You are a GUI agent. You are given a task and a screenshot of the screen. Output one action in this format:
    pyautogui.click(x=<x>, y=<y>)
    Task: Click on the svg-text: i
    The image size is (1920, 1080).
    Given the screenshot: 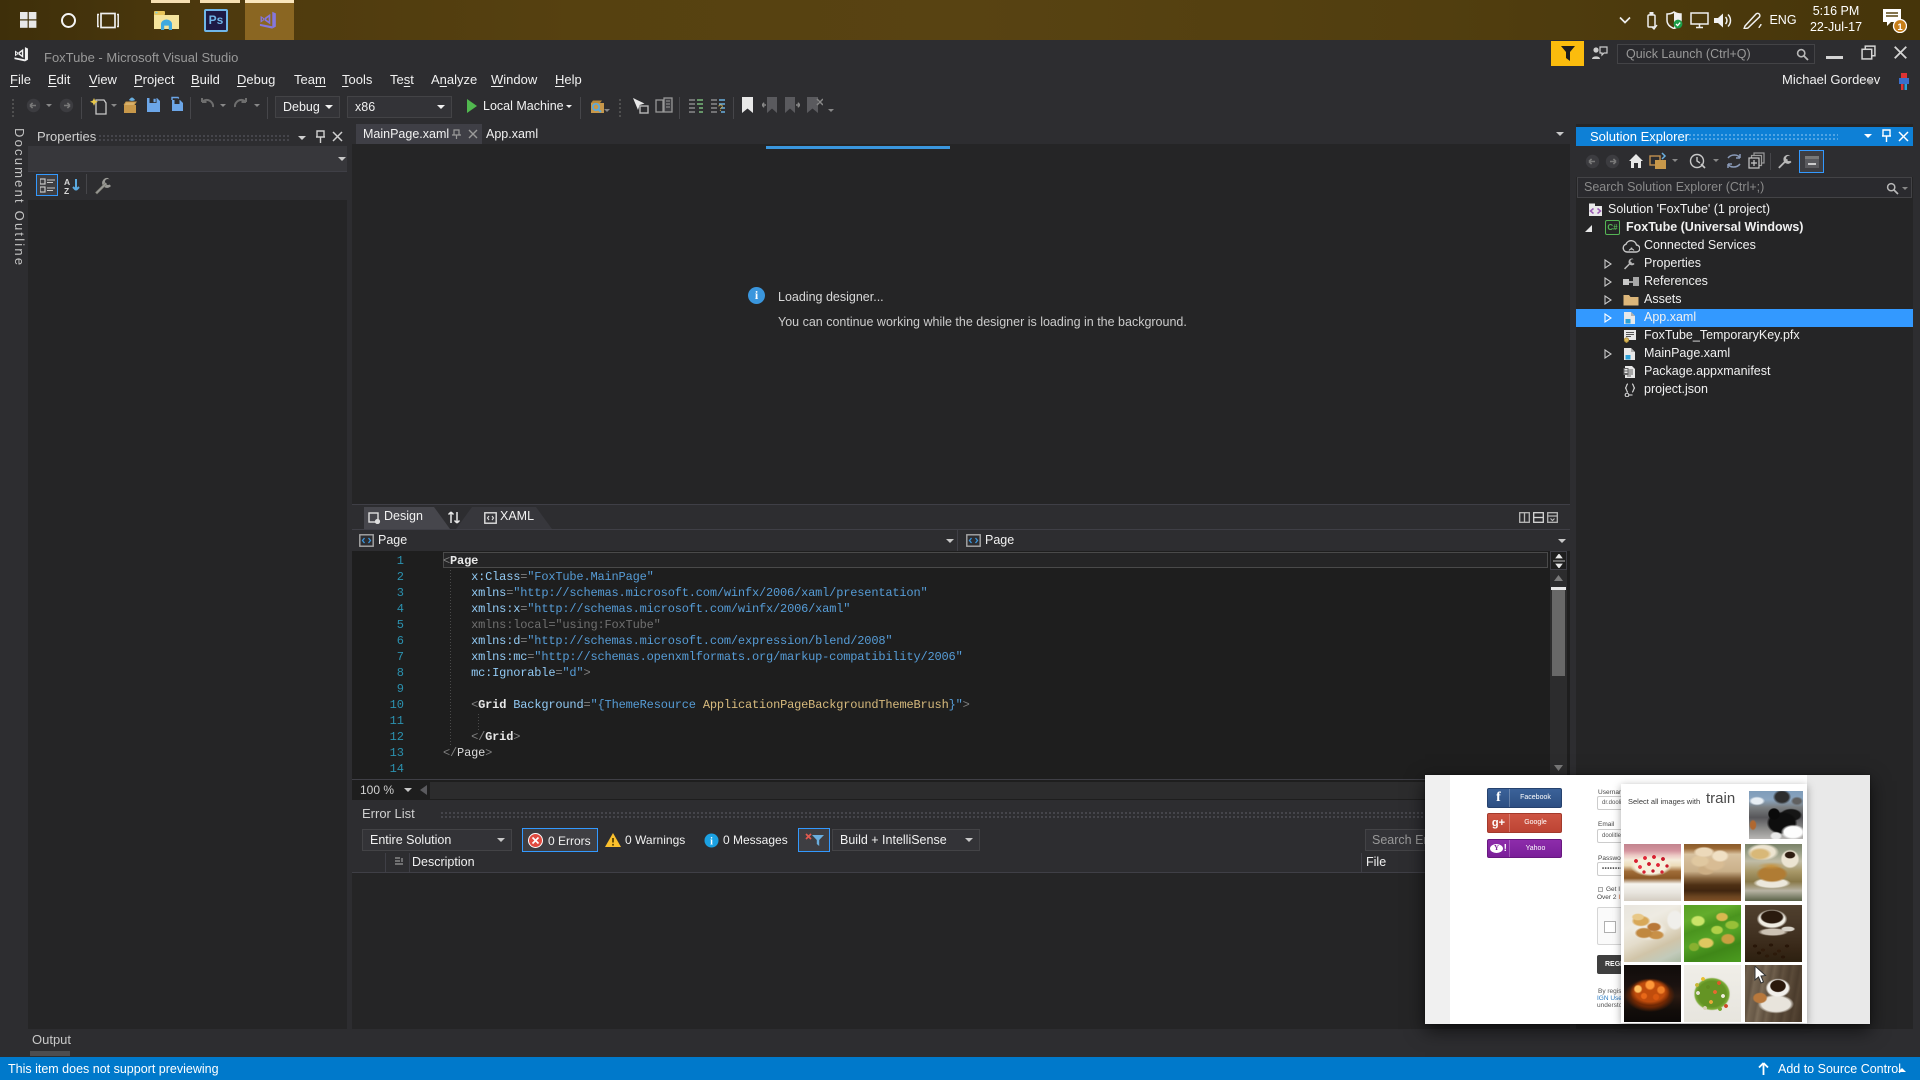 What is the action you would take?
    pyautogui.click(x=711, y=842)
    